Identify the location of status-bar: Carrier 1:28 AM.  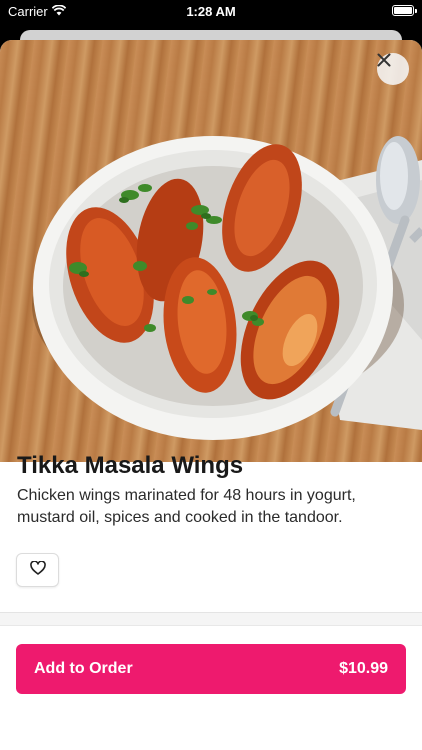
(211, 11).